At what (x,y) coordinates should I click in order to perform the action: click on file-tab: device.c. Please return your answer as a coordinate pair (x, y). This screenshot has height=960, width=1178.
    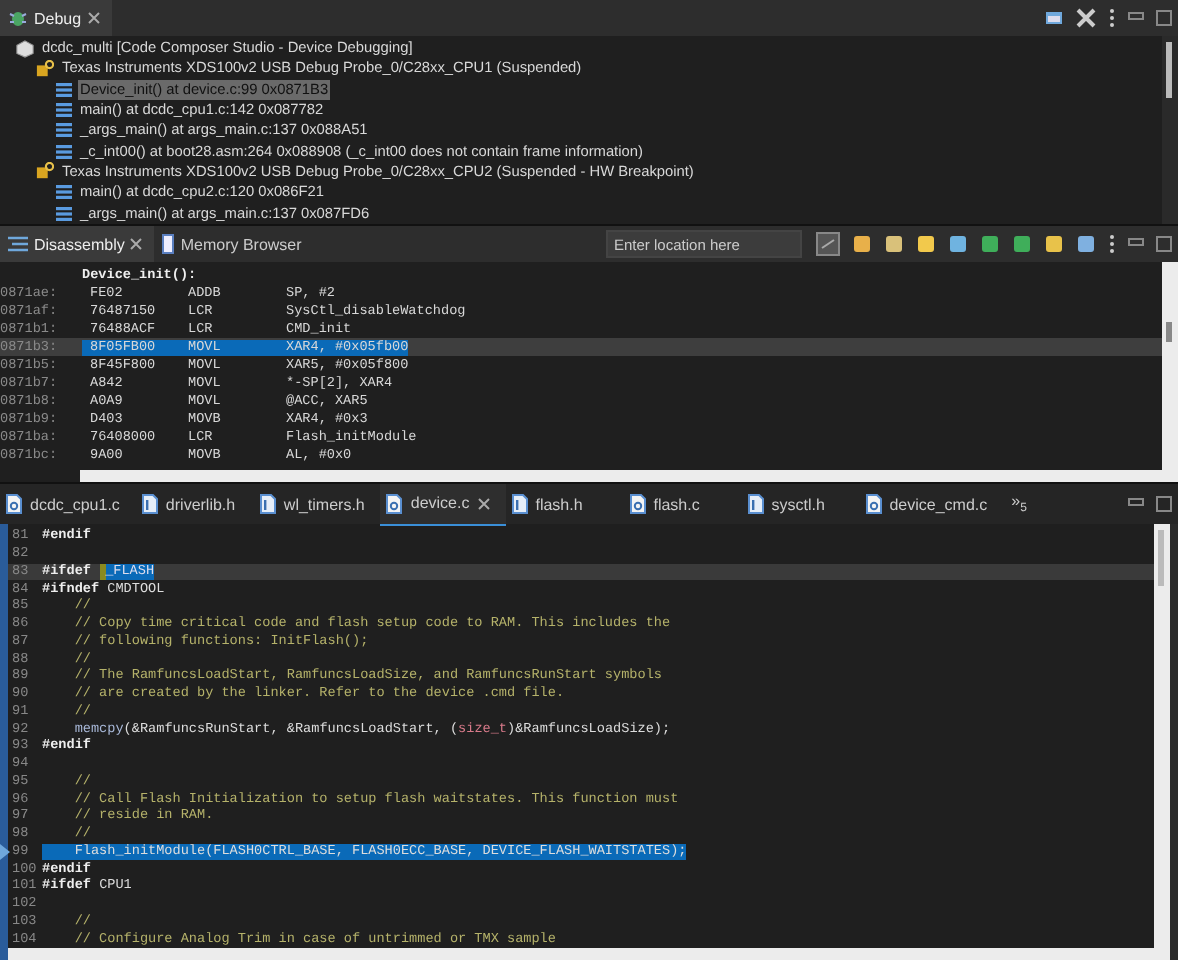
    Looking at the image, I should click on (443, 504).